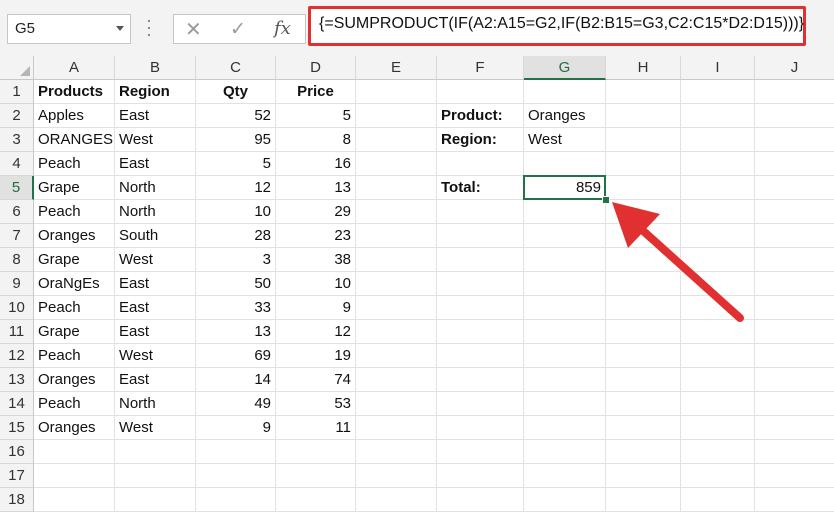 The image size is (834, 514). I want to click on data-cell: 74, so click(316, 380).